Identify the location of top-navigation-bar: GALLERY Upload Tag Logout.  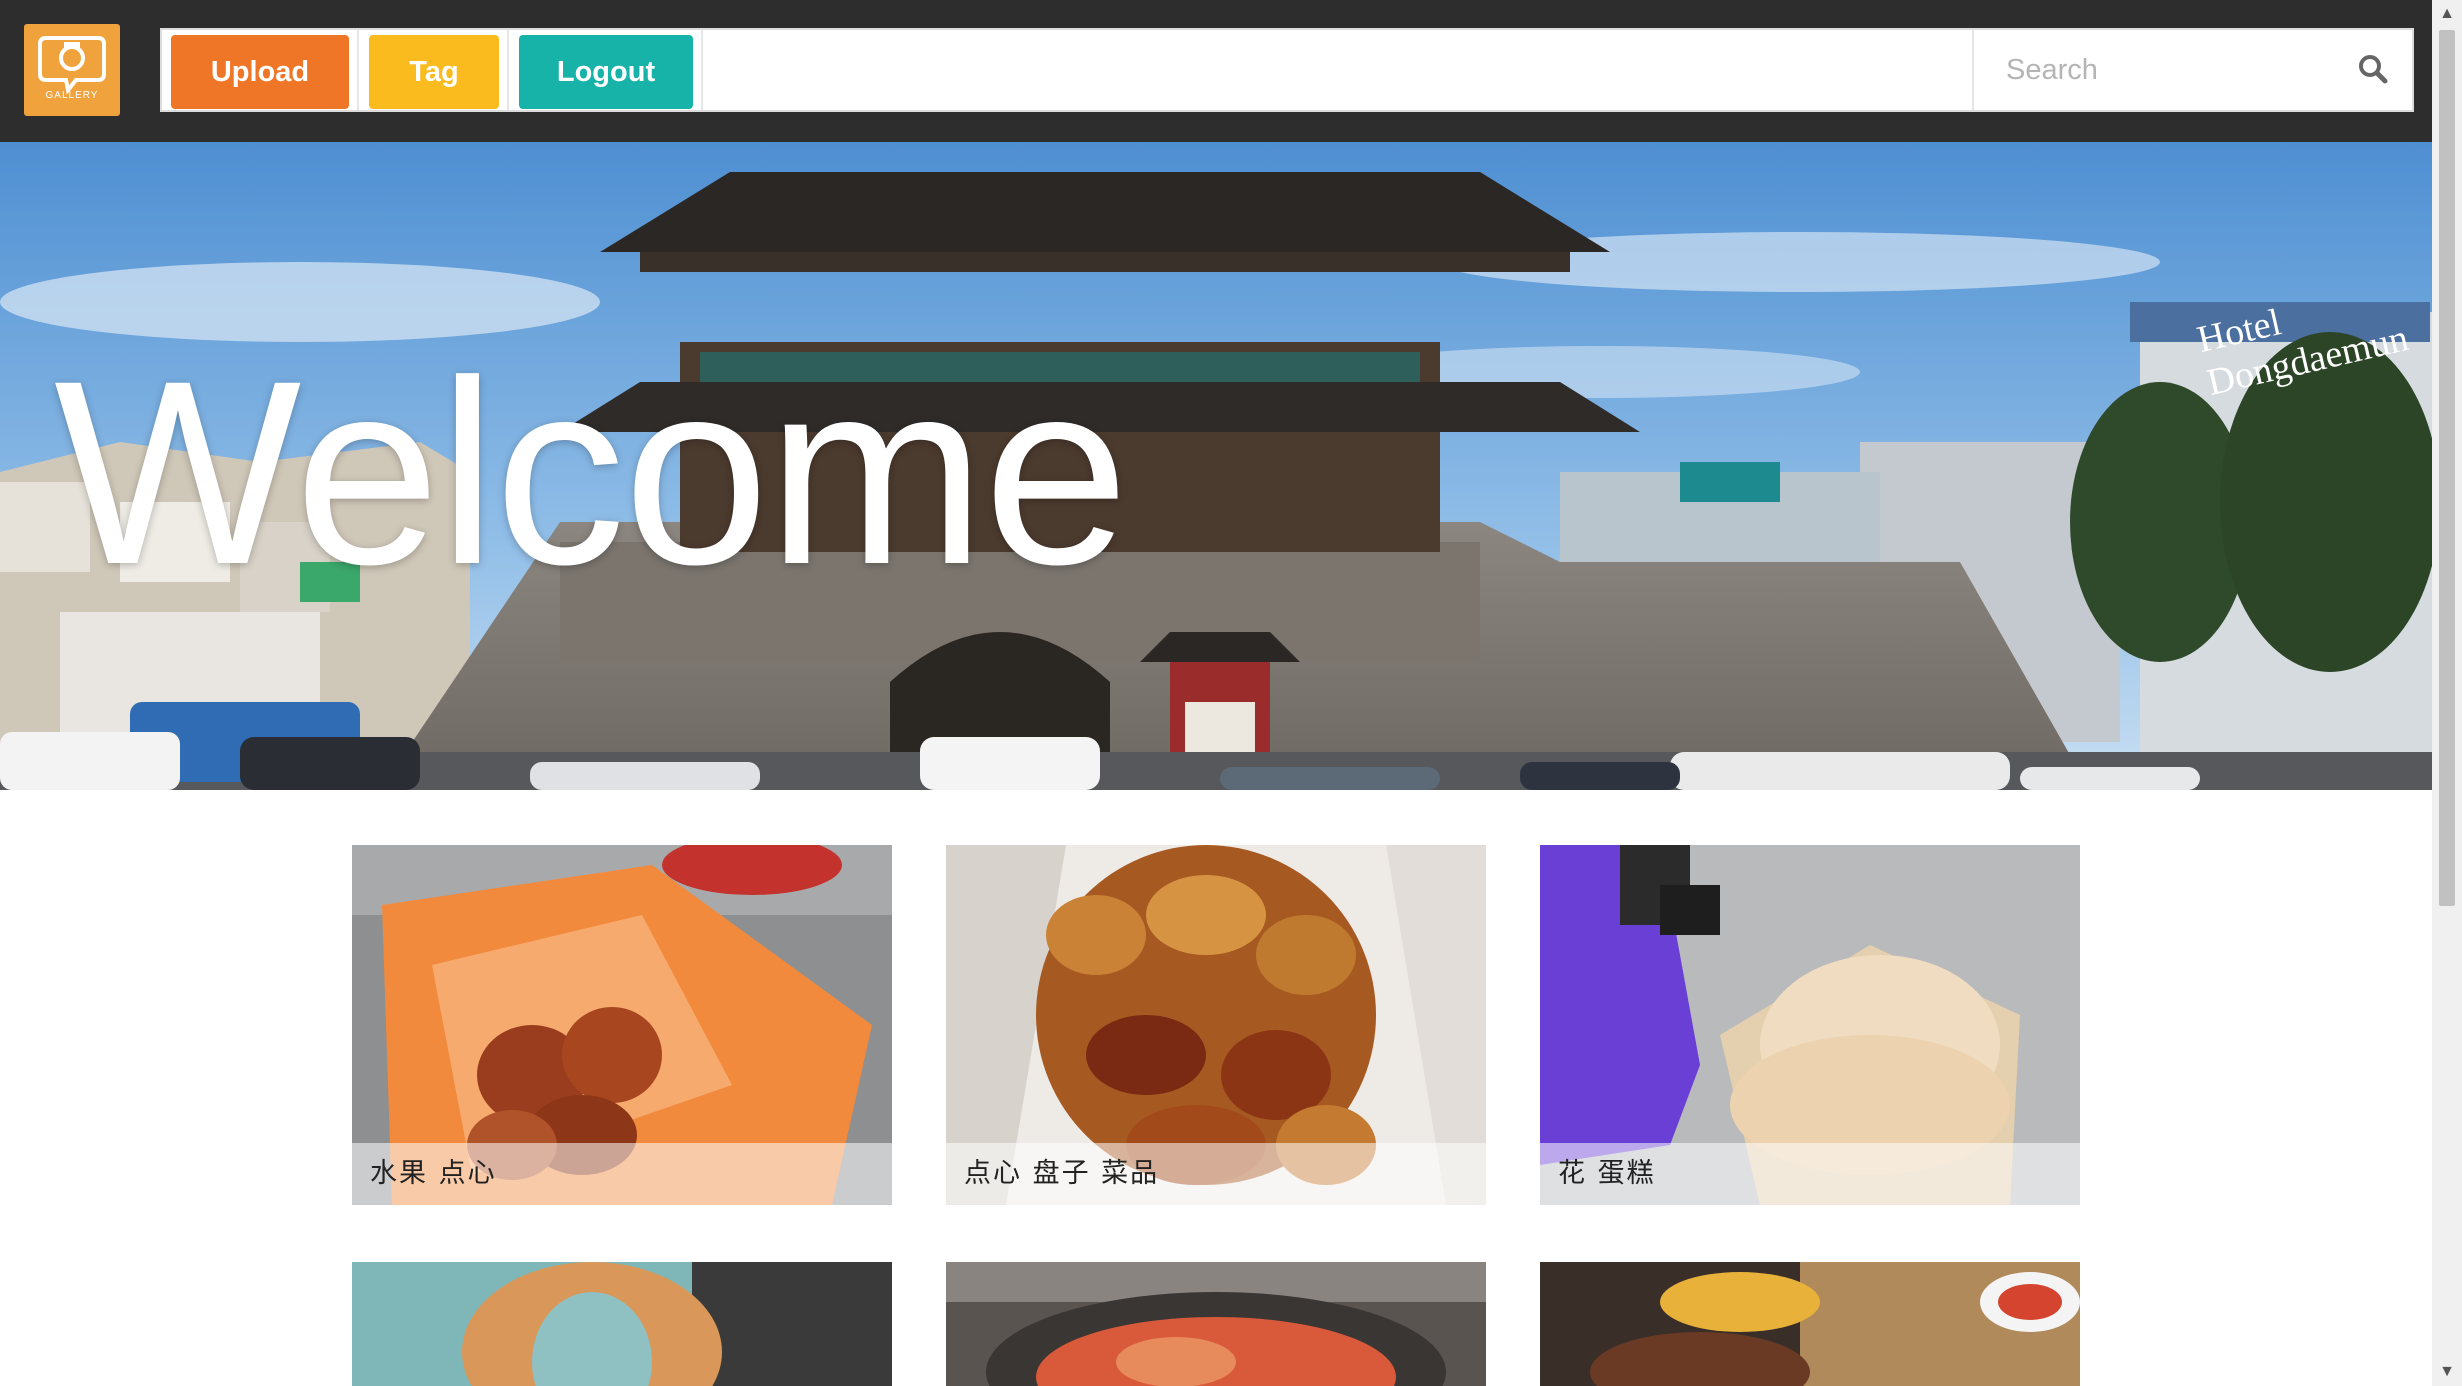
(1216, 71).